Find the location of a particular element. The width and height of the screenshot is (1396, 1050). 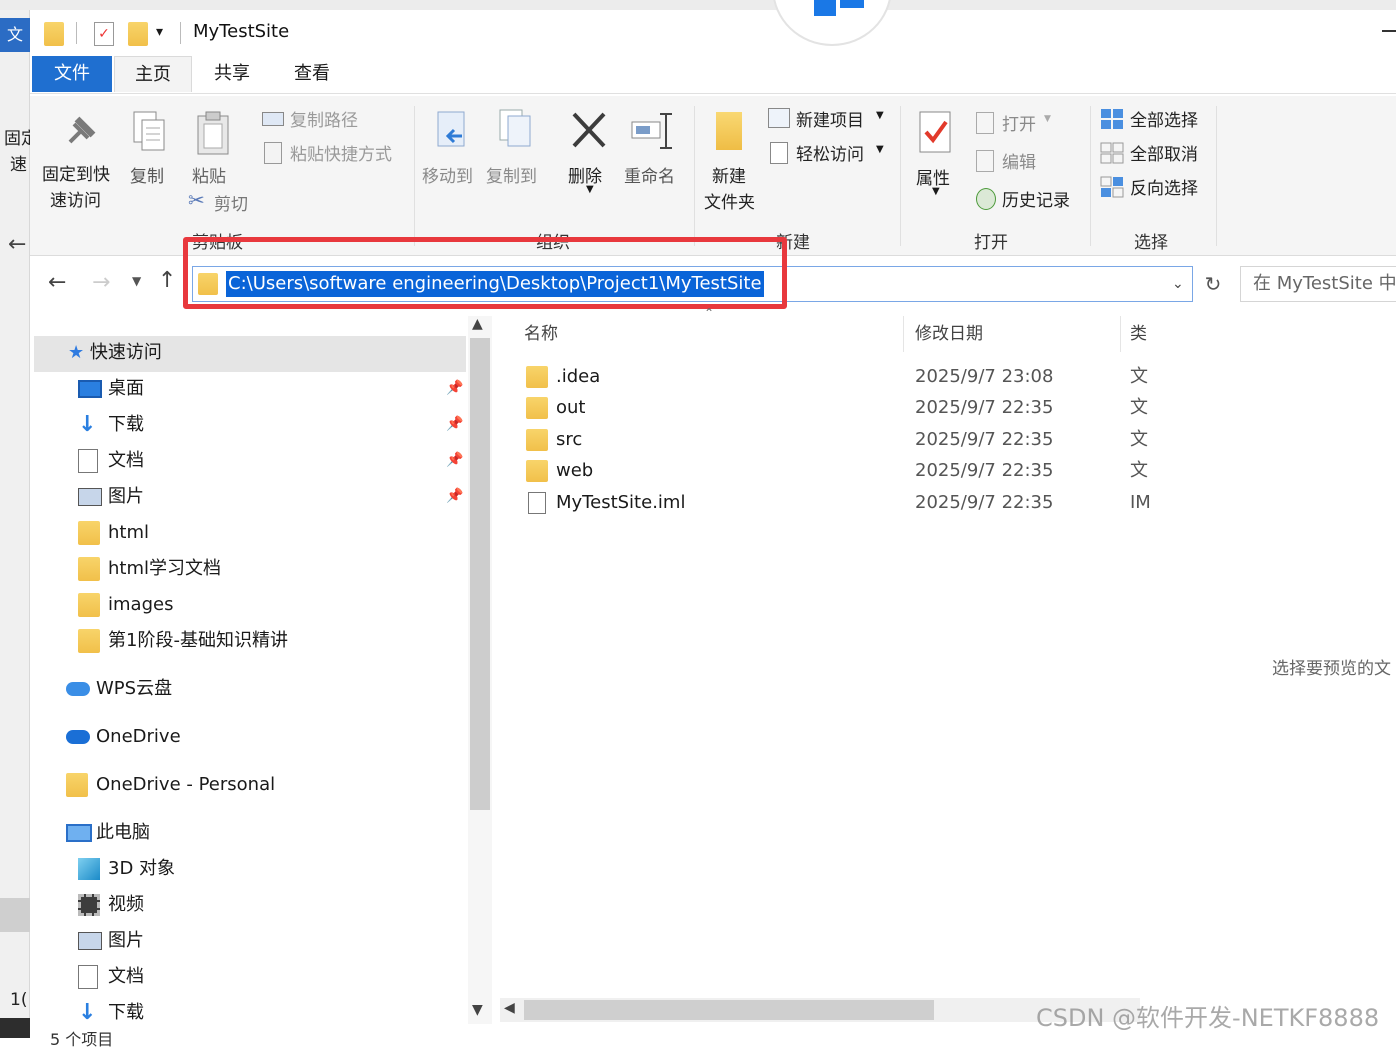

customize-toolbar-icon: ▾ is located at coordinates (159, 32).